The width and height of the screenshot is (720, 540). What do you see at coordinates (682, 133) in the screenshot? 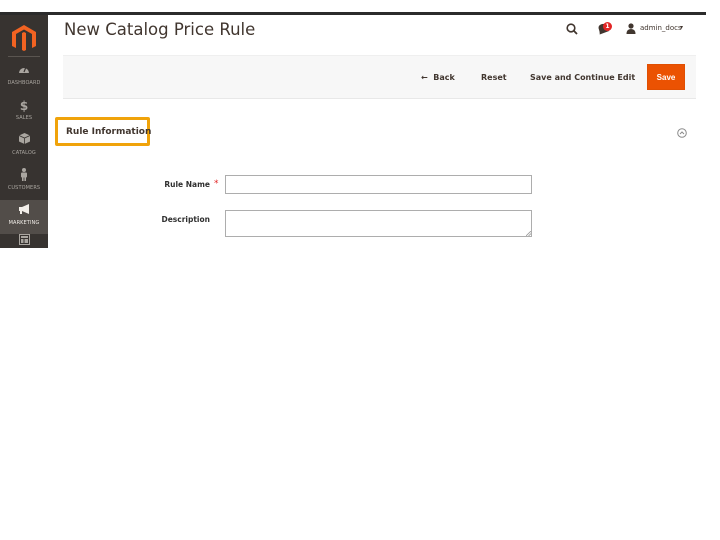
I see `collapse-circle-icon` at bounding box center [682, 133].